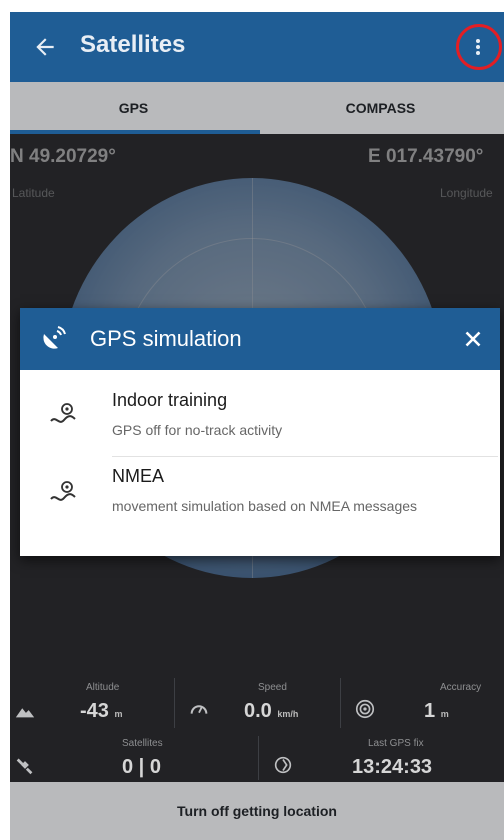 The height and width of the screenshot is (840, 504). Describe the element at coordinates (260, 339) in the screenshot. I see `dialog-header: GPS simulation` at that location.